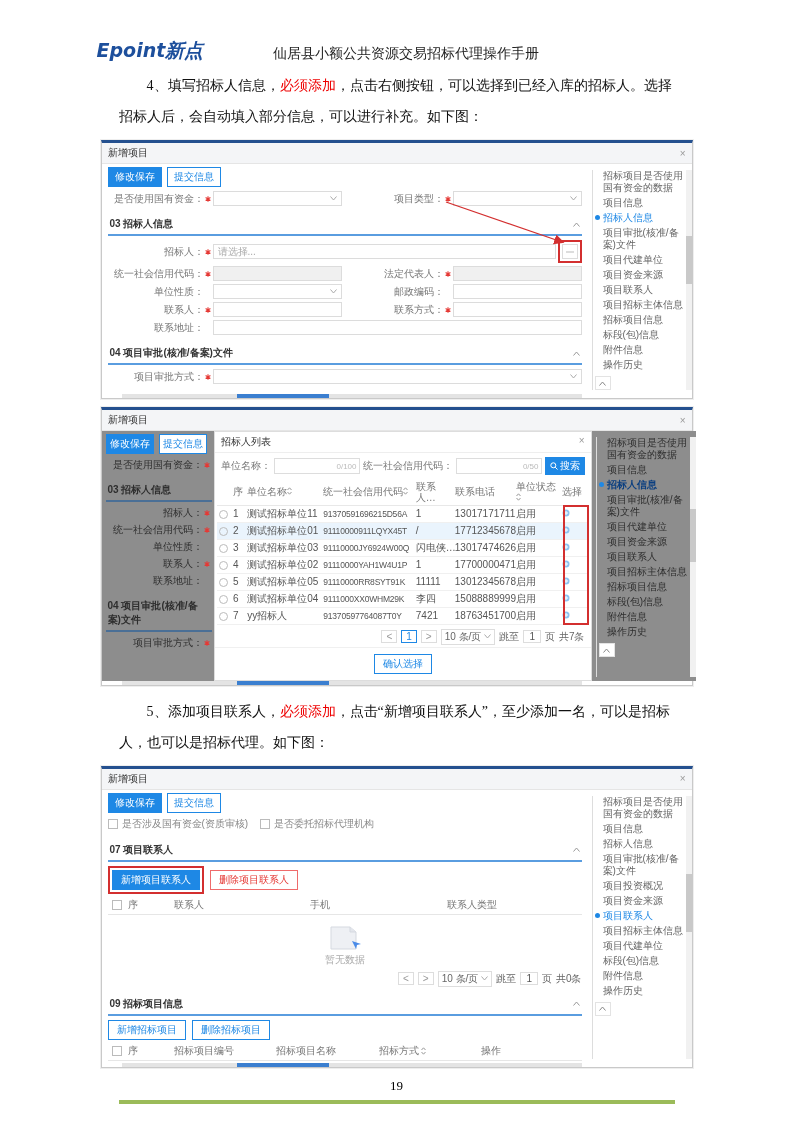 Image resolution: width=793 pixels, height=1122 pixels. What do you see at coordinates (157, 465) in the screenshot?
I see `field-label: 是否使用国有资金：` at bounding box center [157, 465].